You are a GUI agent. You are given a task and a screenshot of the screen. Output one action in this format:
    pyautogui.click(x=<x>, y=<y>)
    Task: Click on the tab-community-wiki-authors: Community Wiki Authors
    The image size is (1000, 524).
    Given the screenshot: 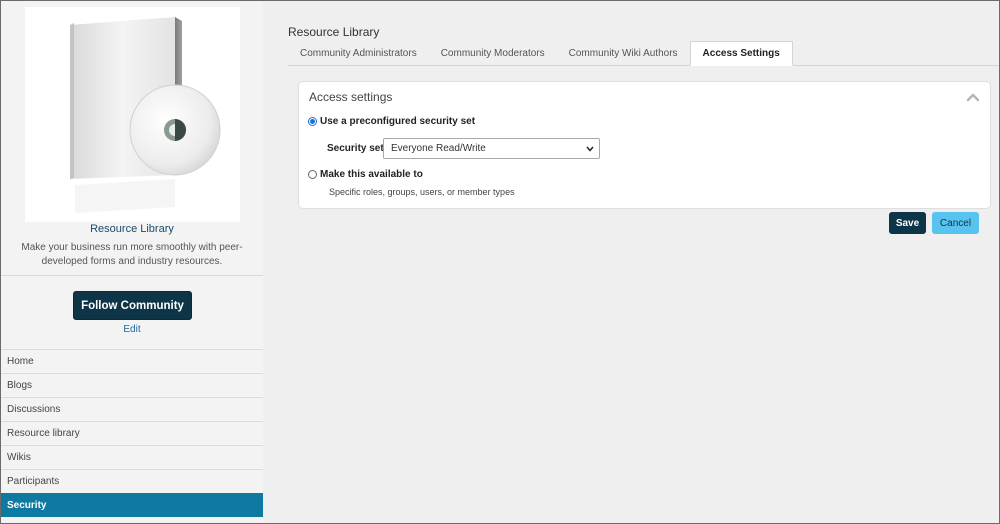 What is the action you would take?
    pyautogui.click(x=623, y=53)
    